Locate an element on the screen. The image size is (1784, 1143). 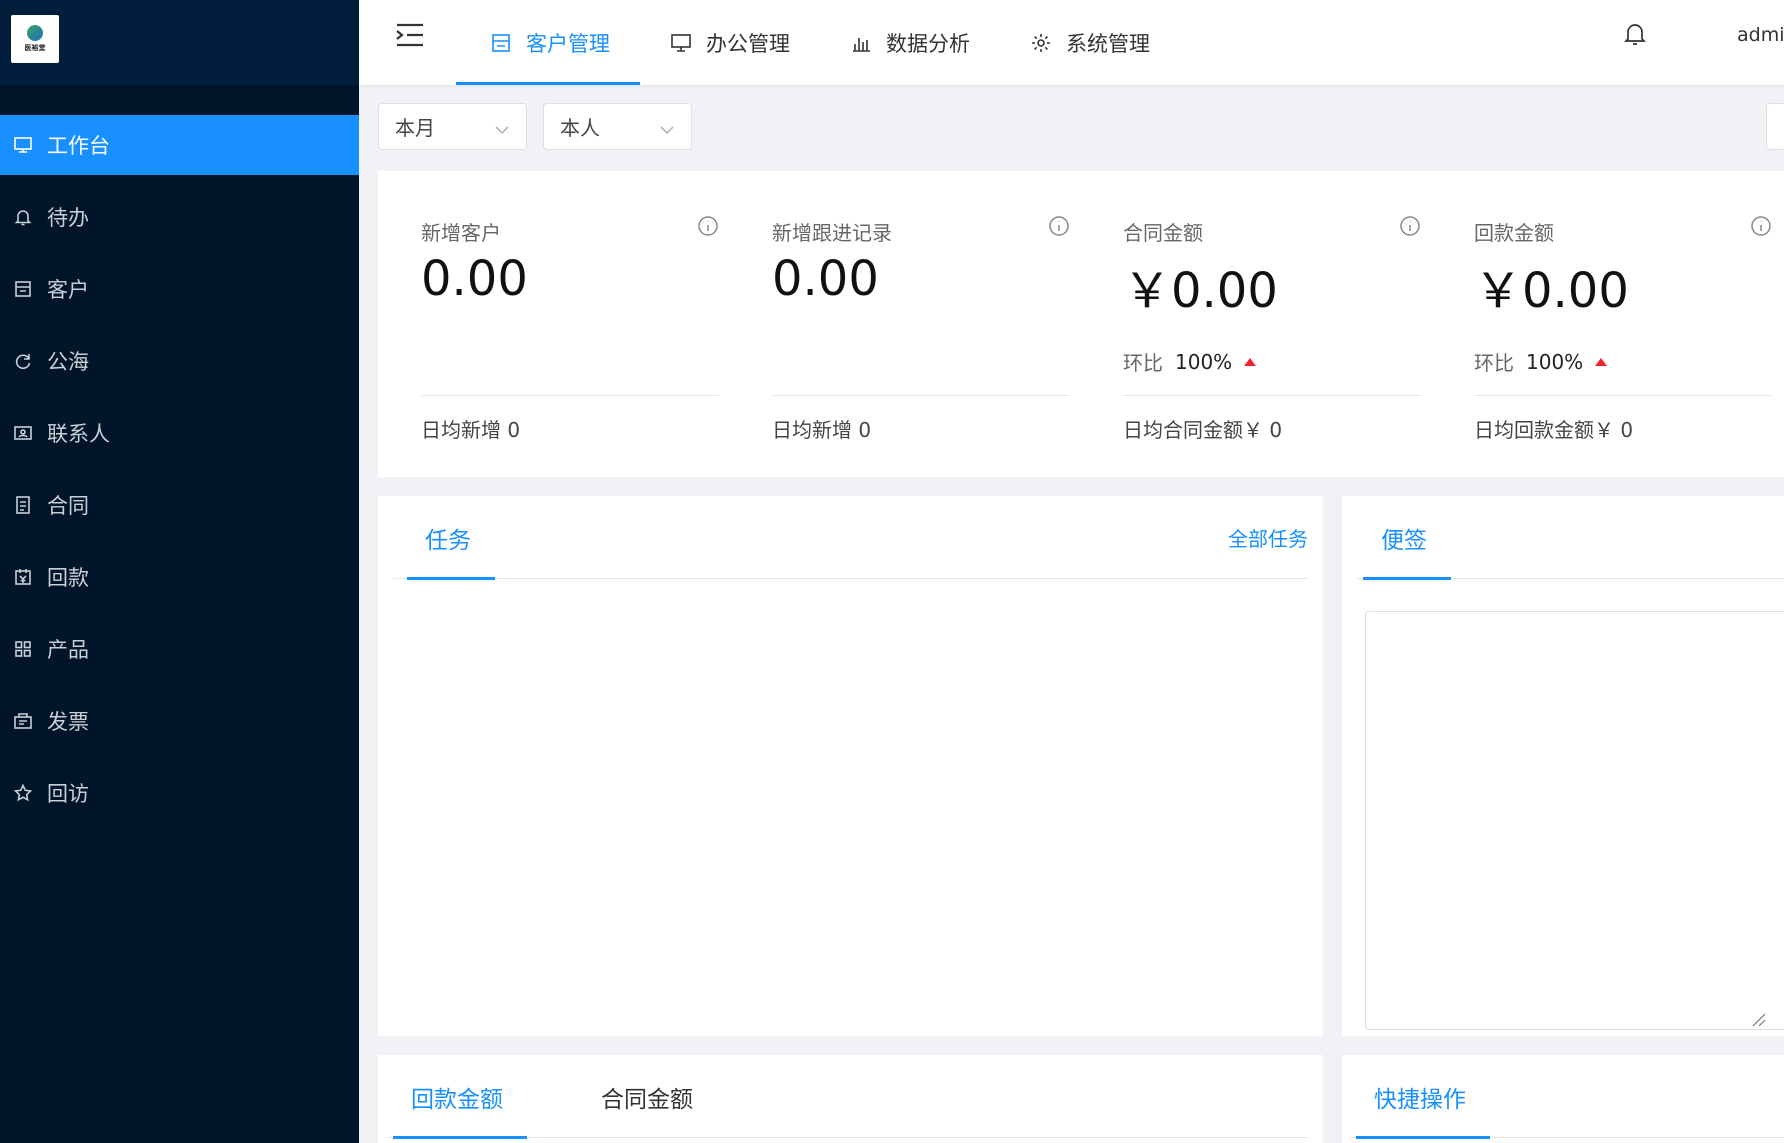
stat-title: 回款金额 is located at coordinates (1514, 233).